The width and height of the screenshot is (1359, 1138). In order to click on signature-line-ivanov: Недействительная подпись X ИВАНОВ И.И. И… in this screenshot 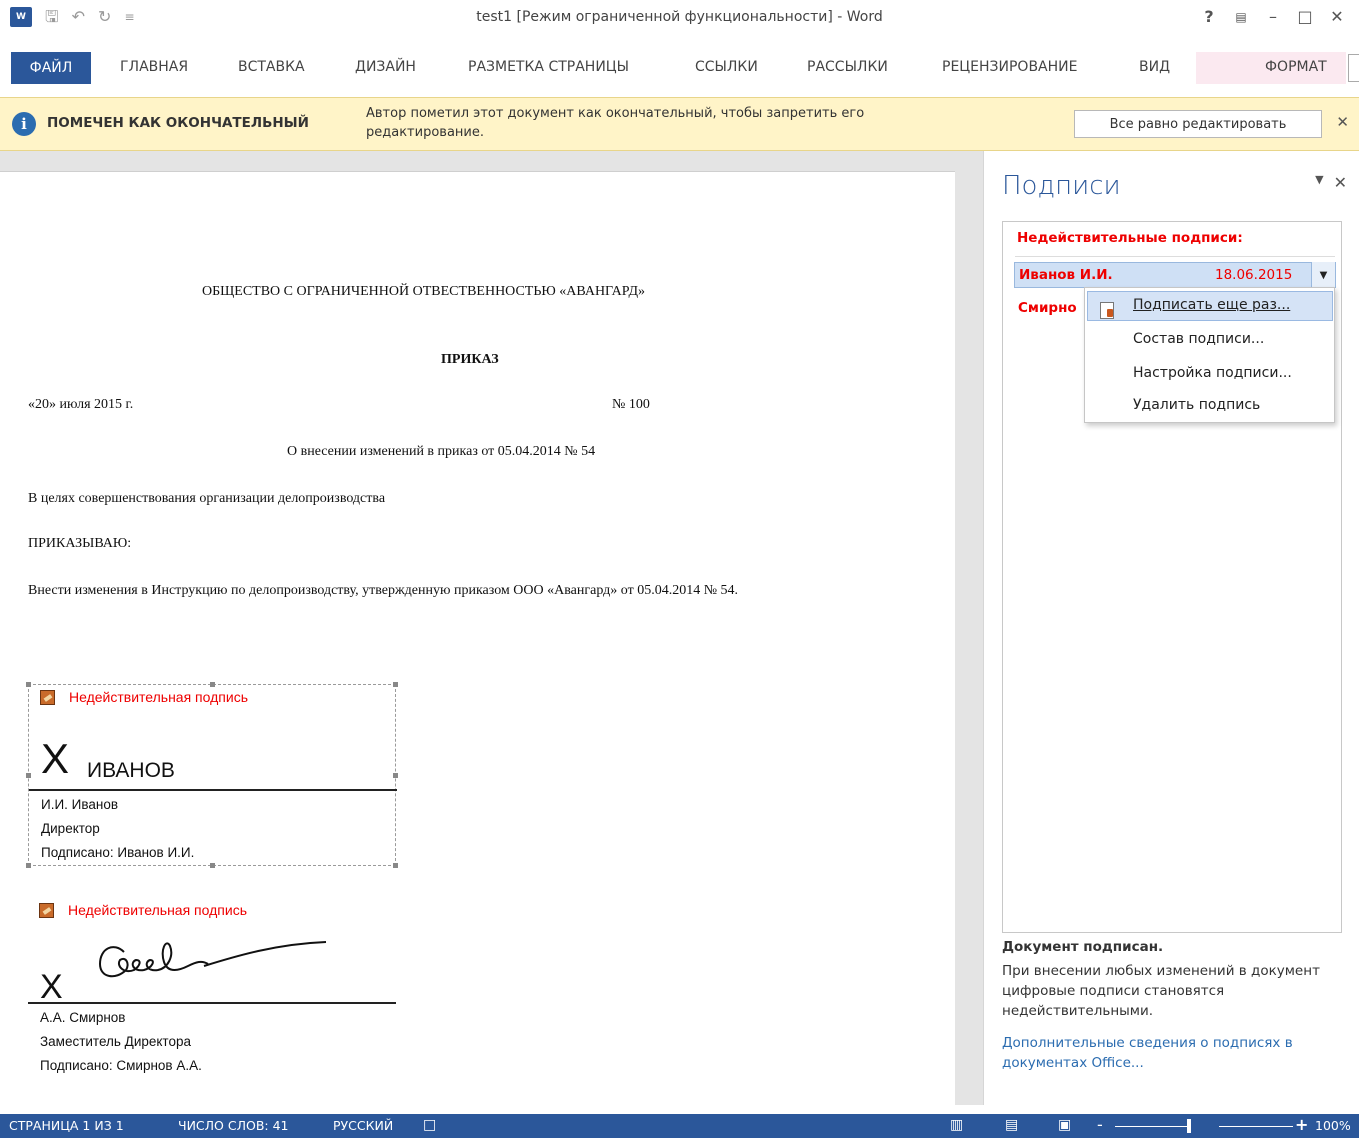, I will do `click(212, 775)`.